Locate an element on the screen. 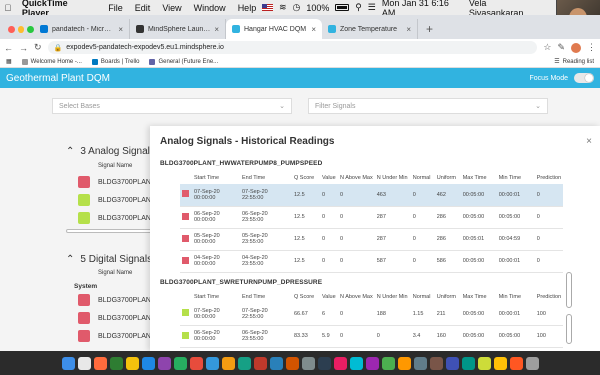  min-time-cell: 00:05:00 is located at coordinates (509, 336).